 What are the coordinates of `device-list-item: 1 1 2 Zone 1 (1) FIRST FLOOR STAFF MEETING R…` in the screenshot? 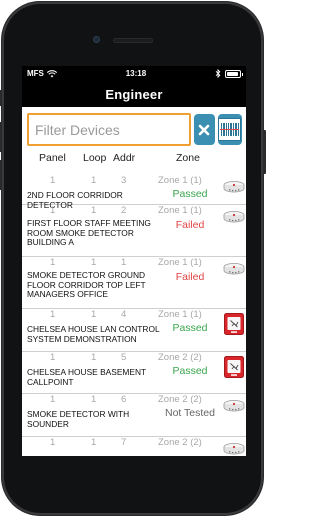 It's located at (134, 231).